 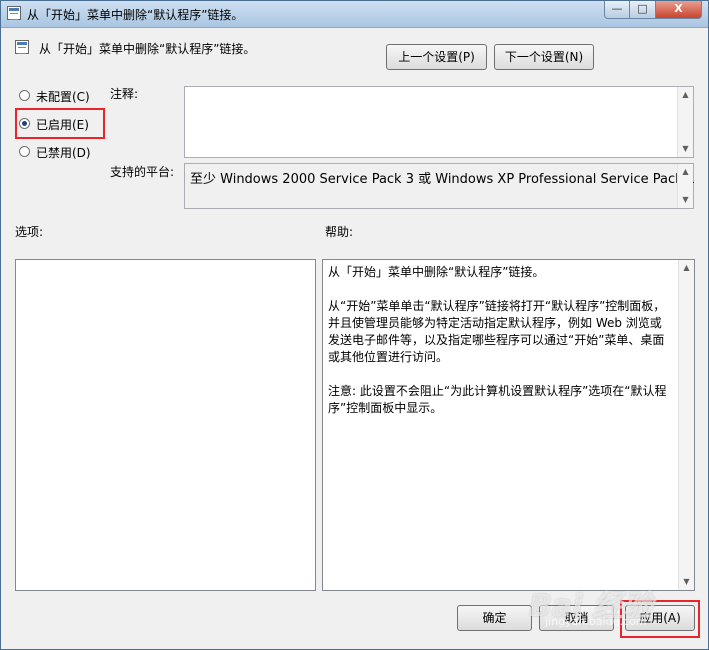 What do you see at coordinates (354, 14) in the screenshot?
I see `title-bar: 从「开始」菜单中删除“默认程序”链接。 — □ X` at bounding box center [354, 14].